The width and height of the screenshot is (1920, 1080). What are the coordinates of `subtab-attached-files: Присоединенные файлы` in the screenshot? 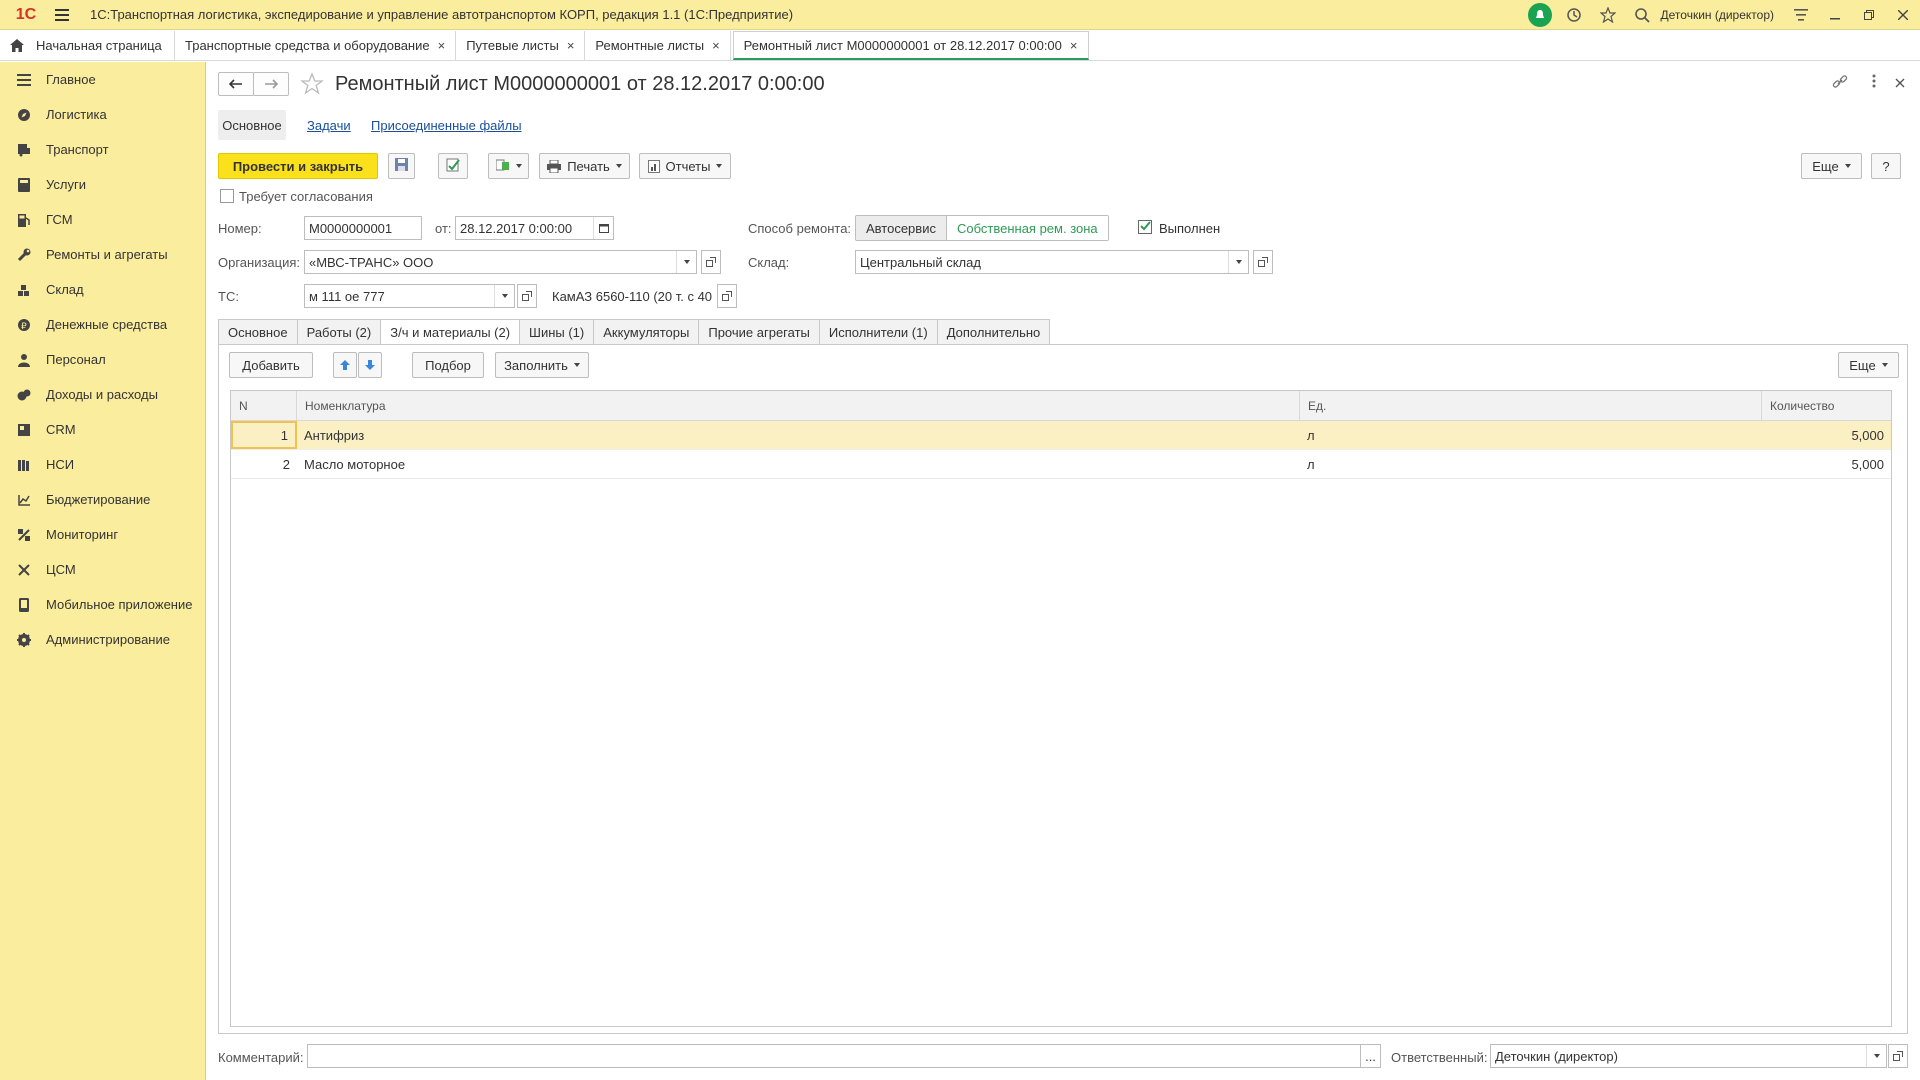 It's located at (446, 125).